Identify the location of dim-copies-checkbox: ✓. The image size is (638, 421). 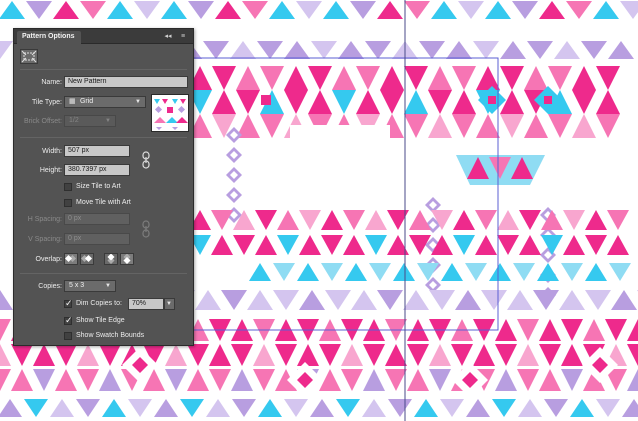
(68, 303).